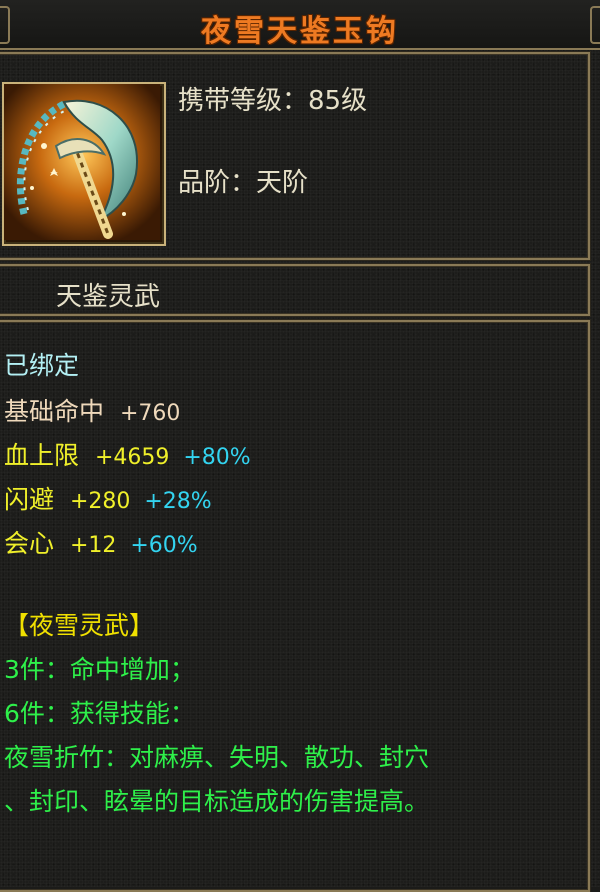 This screenshot has height=892, width=600. What do you see at coordinates (100, 501) in the screenshot?
I see `stat-value: +280` at bounding box center [100, 501].